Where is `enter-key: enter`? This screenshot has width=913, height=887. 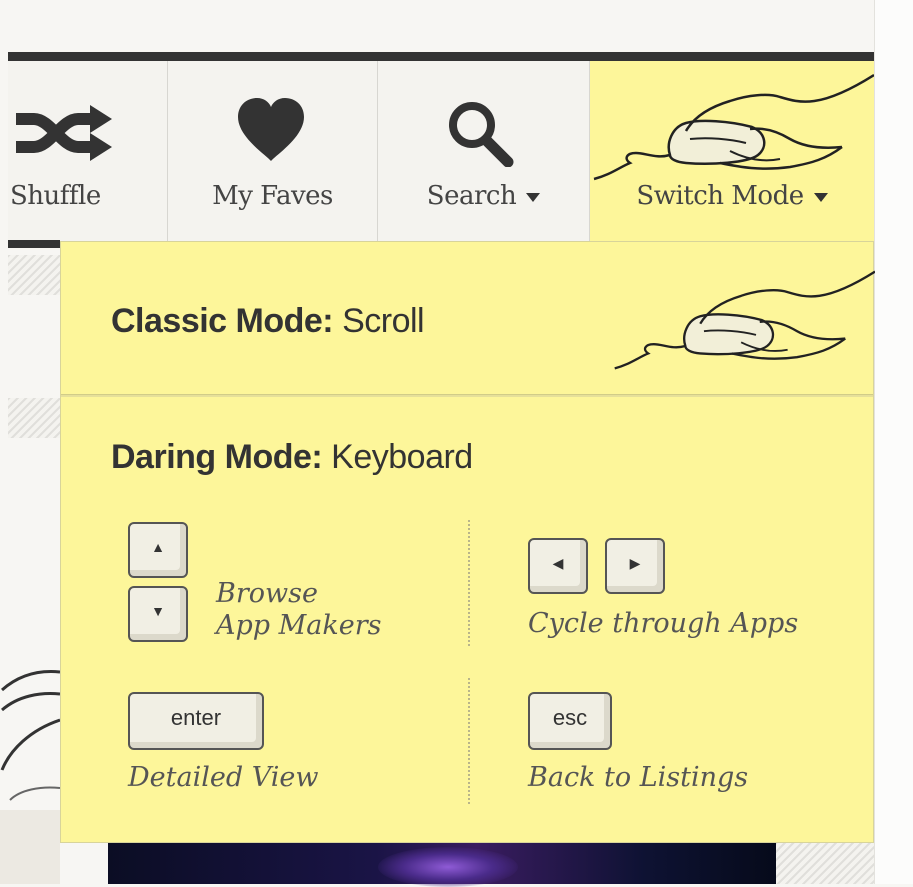
enter-key: enter is located at coordinates (196, 721).